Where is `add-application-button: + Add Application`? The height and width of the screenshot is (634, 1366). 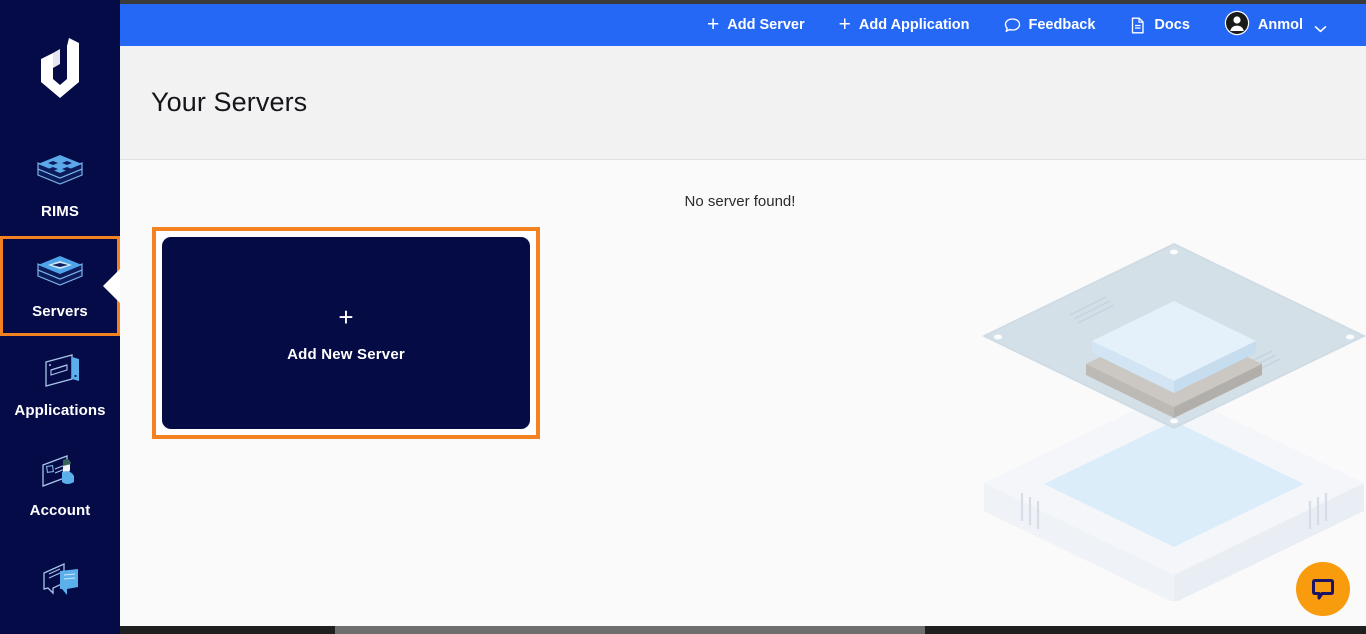
add-application-button: + Add Application is located at coordinates (904, 25).